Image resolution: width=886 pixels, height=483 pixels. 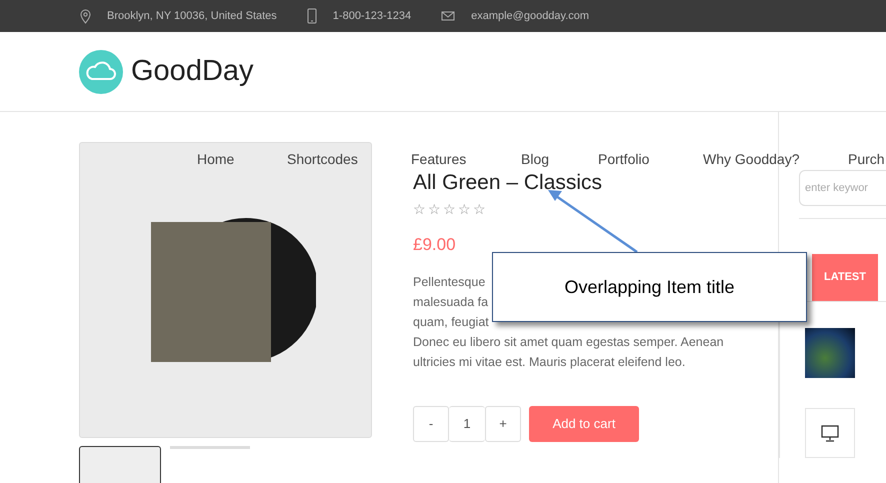 What do you see at coordinates (830, 353) in the screenshot?
I see `earth-photo` at bounding box center [830, 353].